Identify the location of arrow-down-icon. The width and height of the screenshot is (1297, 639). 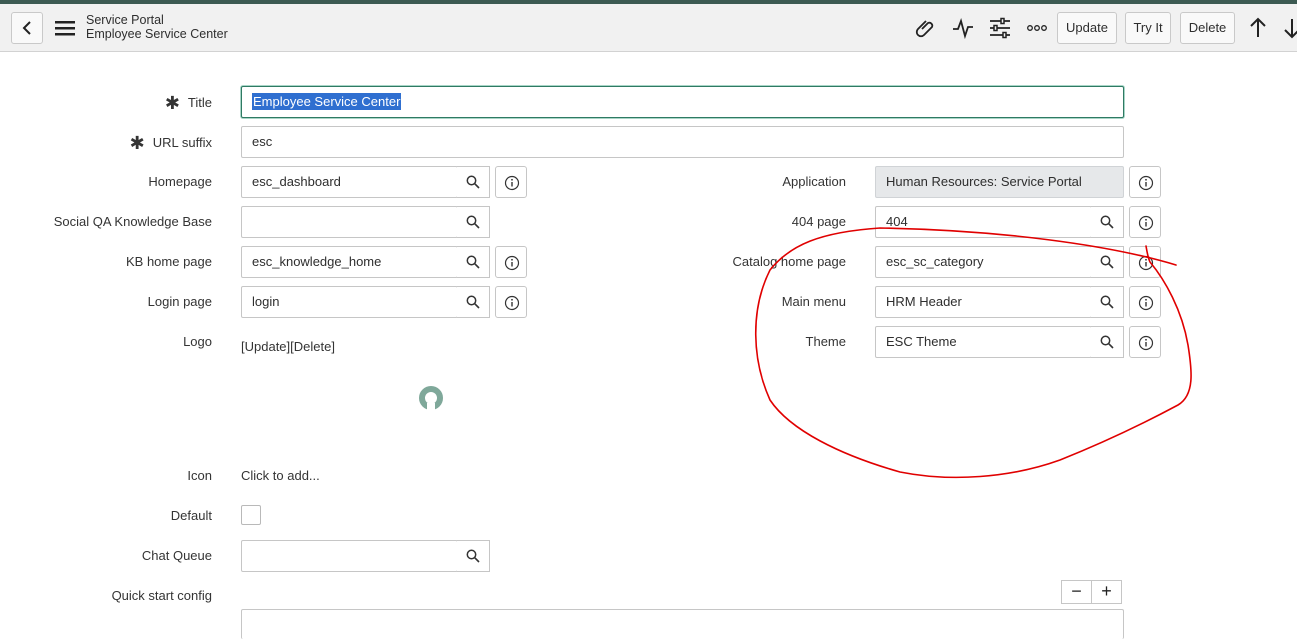
(1288, 28).